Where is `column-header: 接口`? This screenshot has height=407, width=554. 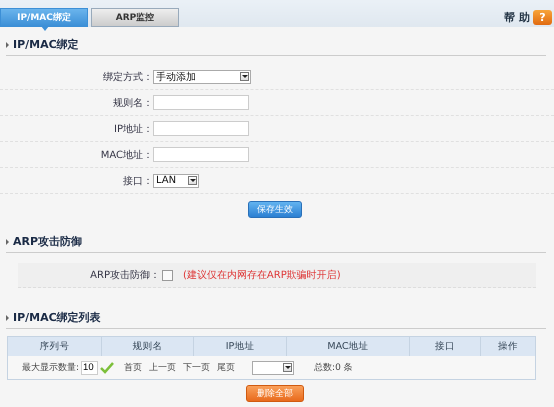 column-header: 接口 is located at coordinates (445, 346).